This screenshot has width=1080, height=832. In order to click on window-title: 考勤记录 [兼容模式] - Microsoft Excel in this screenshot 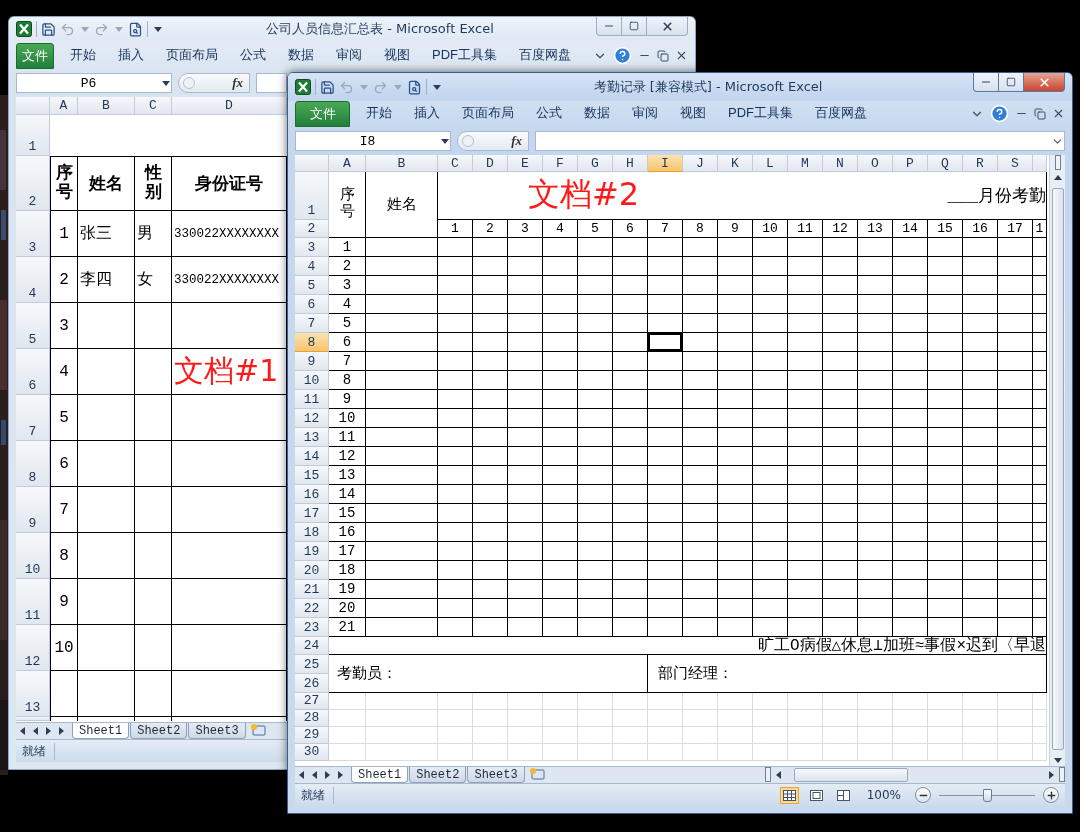, I will do `click(708, 87)`.